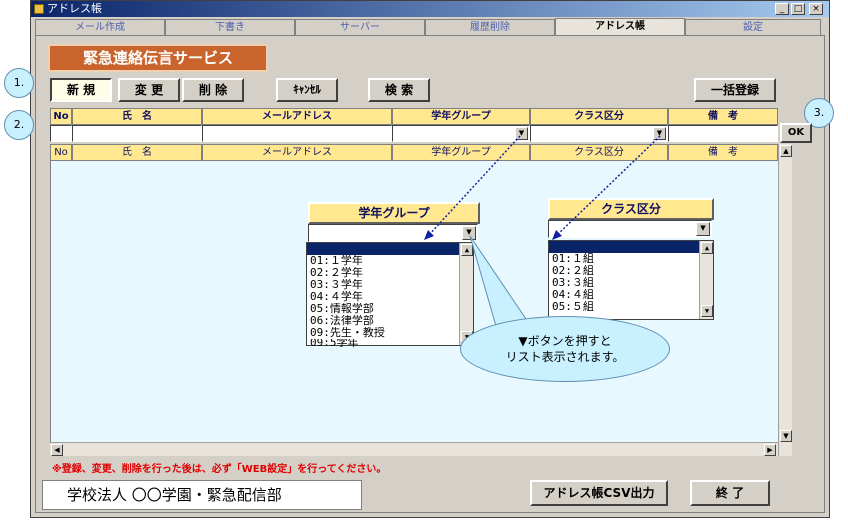  What do you see at coordinates (307, 90) in the screenshot?
I see `cancel-button: ｷｬﾝｾﾙ` at bounding box center [307, 90].